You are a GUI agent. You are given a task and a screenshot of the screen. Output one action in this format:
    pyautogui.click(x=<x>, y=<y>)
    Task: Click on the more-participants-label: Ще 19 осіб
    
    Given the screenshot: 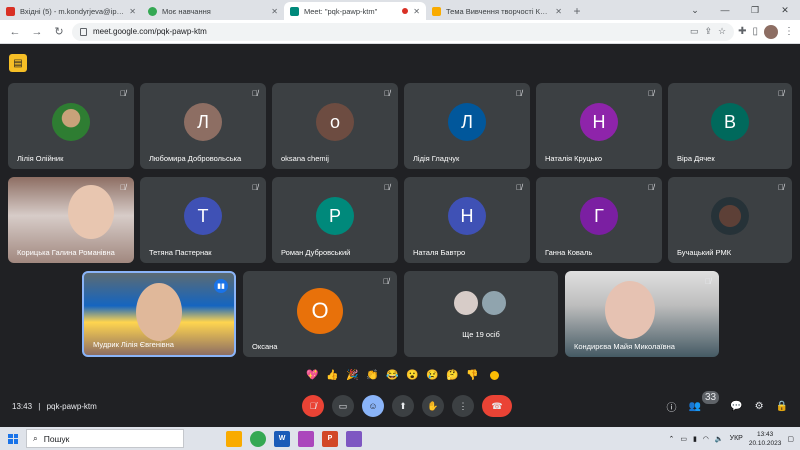 What is the action you would take?
    pyautogui.click(x=481, y=334)
    